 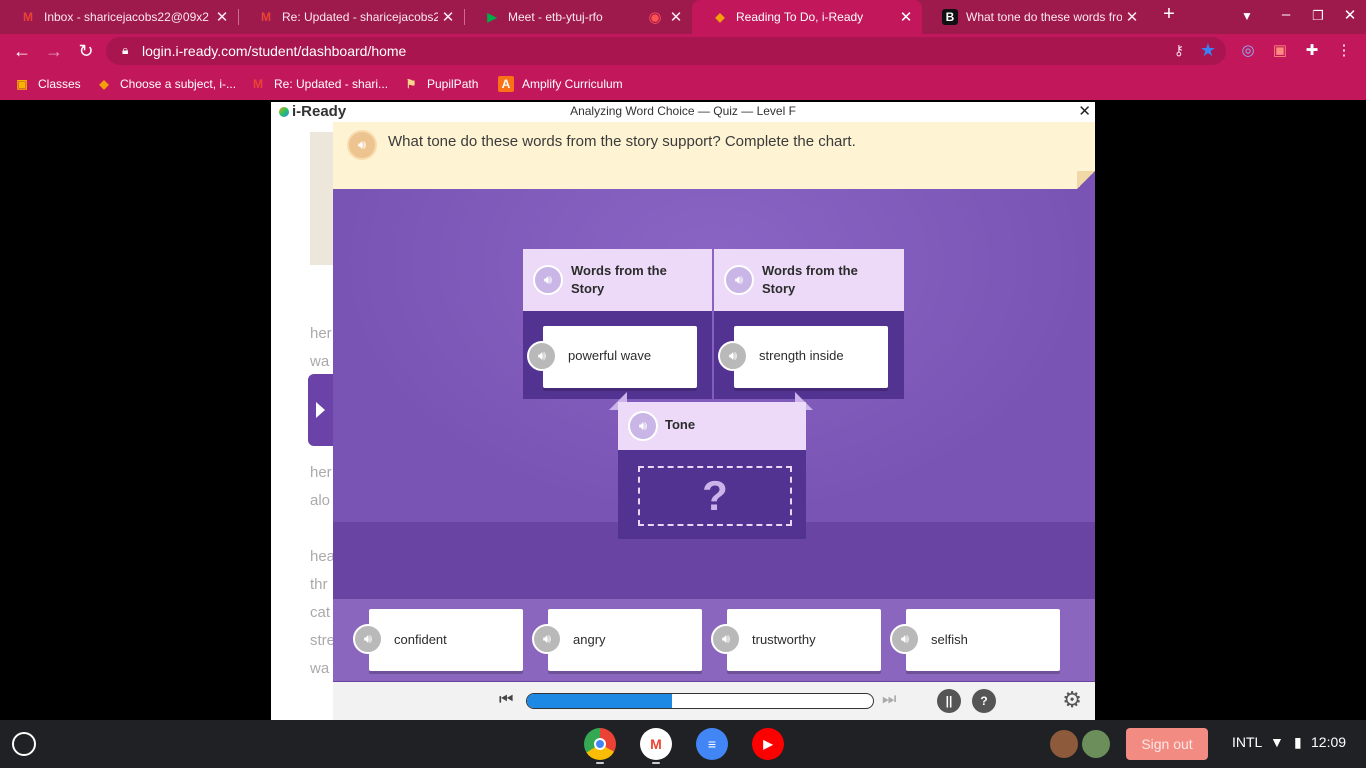 I want to click on bookmark-amplify: A Amplify Curriculum, so click(x=560, y=84).